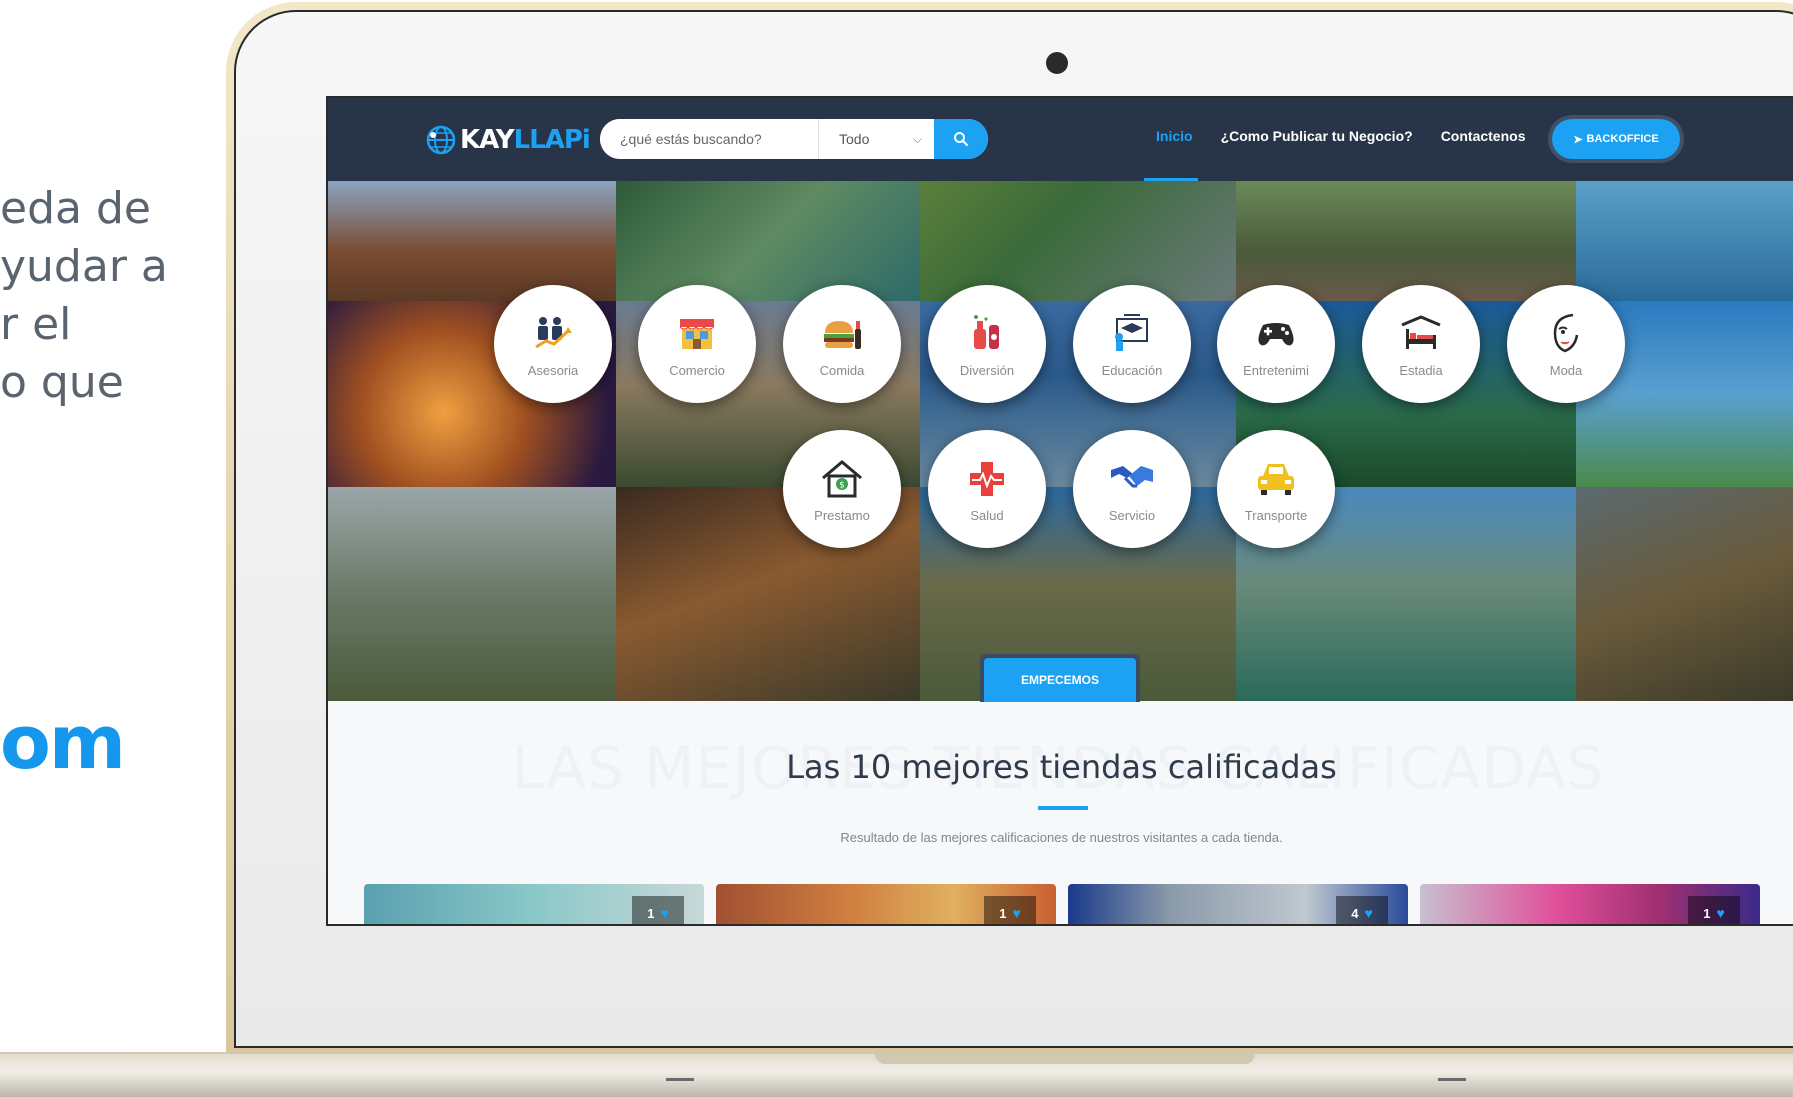 This screenshot has width=1793, height=1097. Describe the element at coordinates (1132, 515) in the screenshot. I see `category-label: Servicio` at that location.